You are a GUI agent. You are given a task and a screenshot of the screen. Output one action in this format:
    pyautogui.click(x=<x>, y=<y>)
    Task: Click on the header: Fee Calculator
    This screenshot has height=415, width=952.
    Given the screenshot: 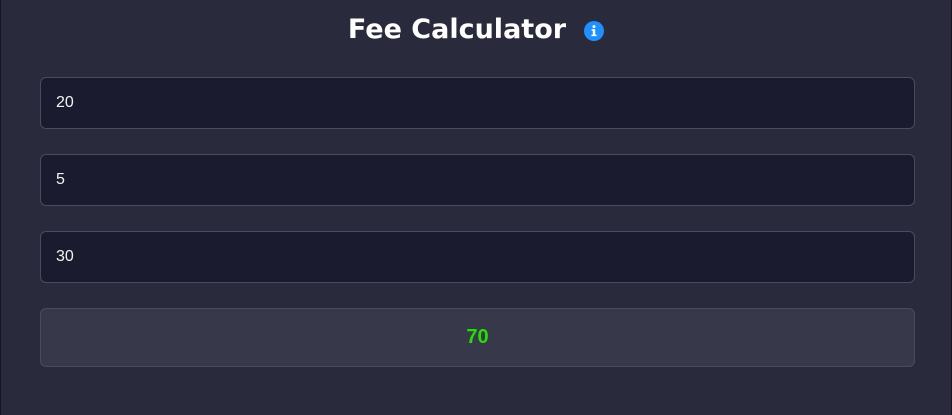 What is the action you would take?
    pyautogui.click(x=476, y=29)
    